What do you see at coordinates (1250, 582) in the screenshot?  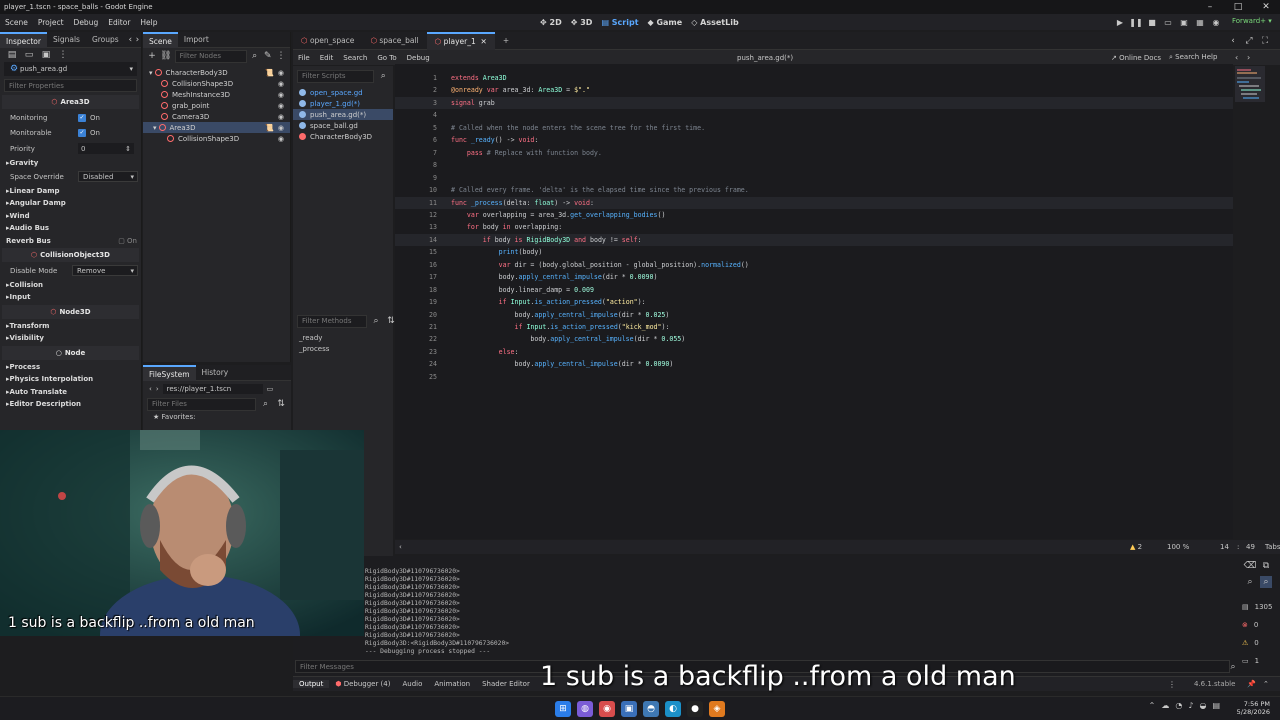 I see `filter-icon: ⌕` at bounding box center [1250, 582].